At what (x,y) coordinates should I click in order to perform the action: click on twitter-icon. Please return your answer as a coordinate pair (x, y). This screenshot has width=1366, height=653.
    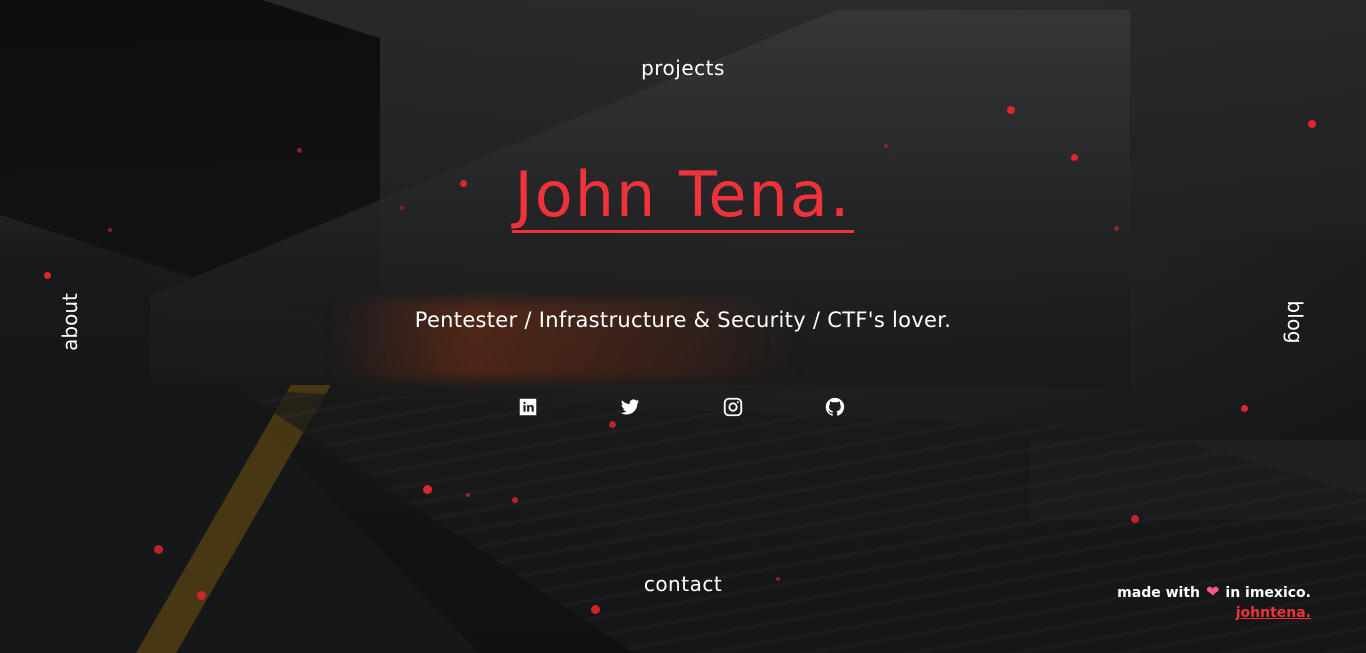
    Looking at the image, I should click on (630, 407).